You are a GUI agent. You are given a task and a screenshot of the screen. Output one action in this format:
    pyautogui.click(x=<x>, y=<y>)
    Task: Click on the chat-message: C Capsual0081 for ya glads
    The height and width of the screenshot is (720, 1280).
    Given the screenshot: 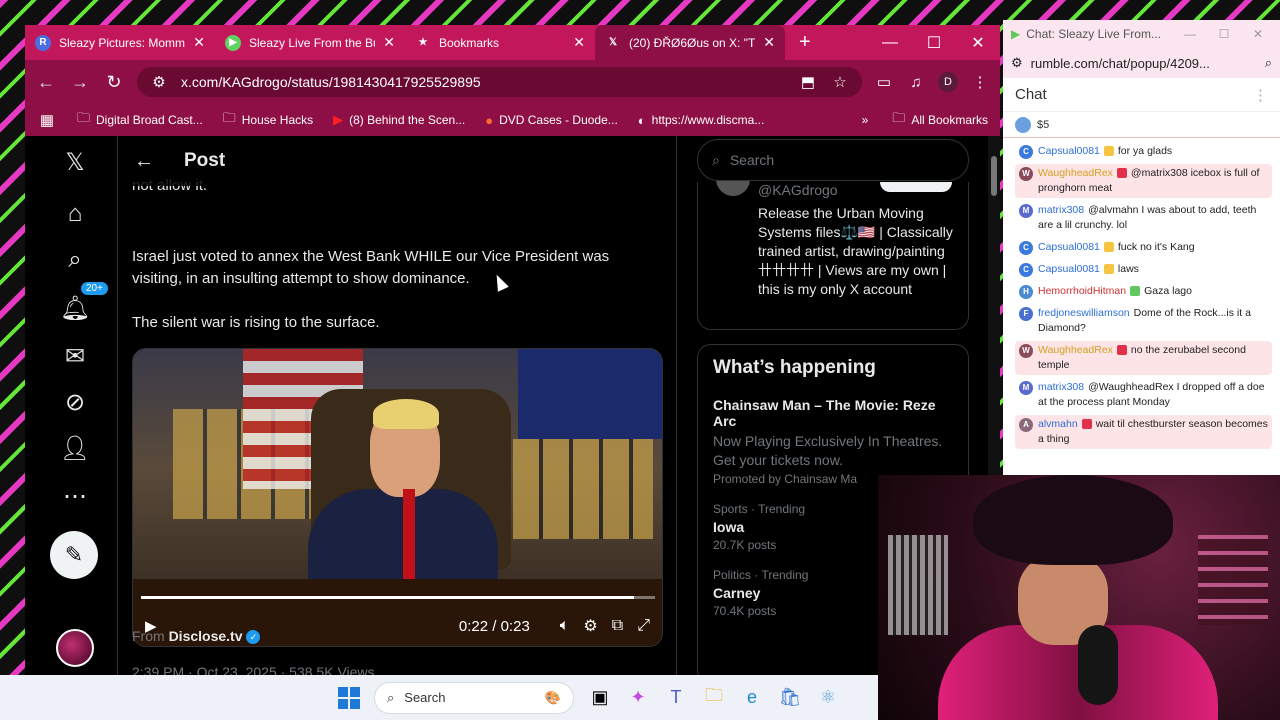 What is the action you would take?
    pyautogui.click(x=1143, y=151)
    